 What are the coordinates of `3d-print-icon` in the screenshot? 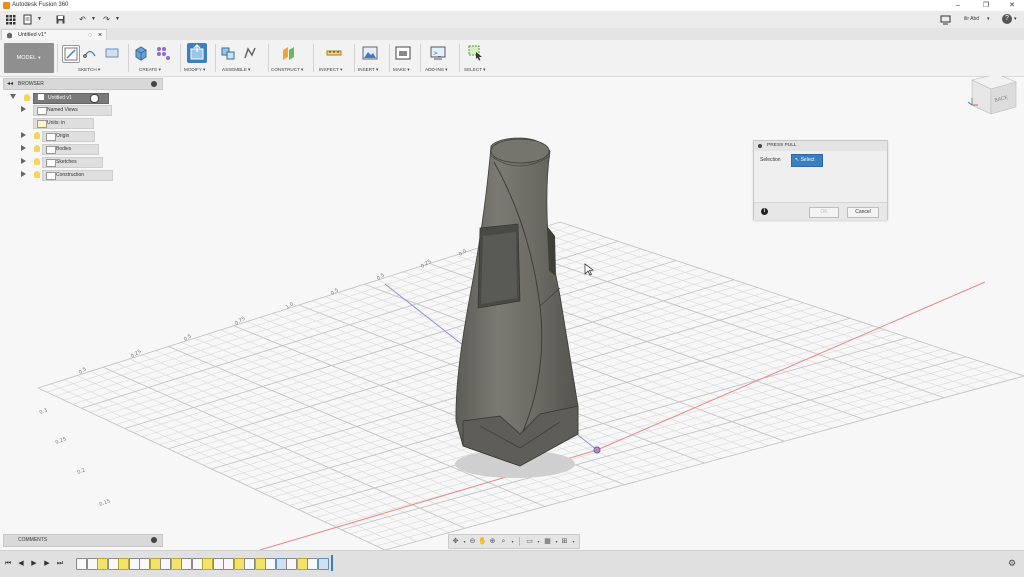 It's located at (403, 53).